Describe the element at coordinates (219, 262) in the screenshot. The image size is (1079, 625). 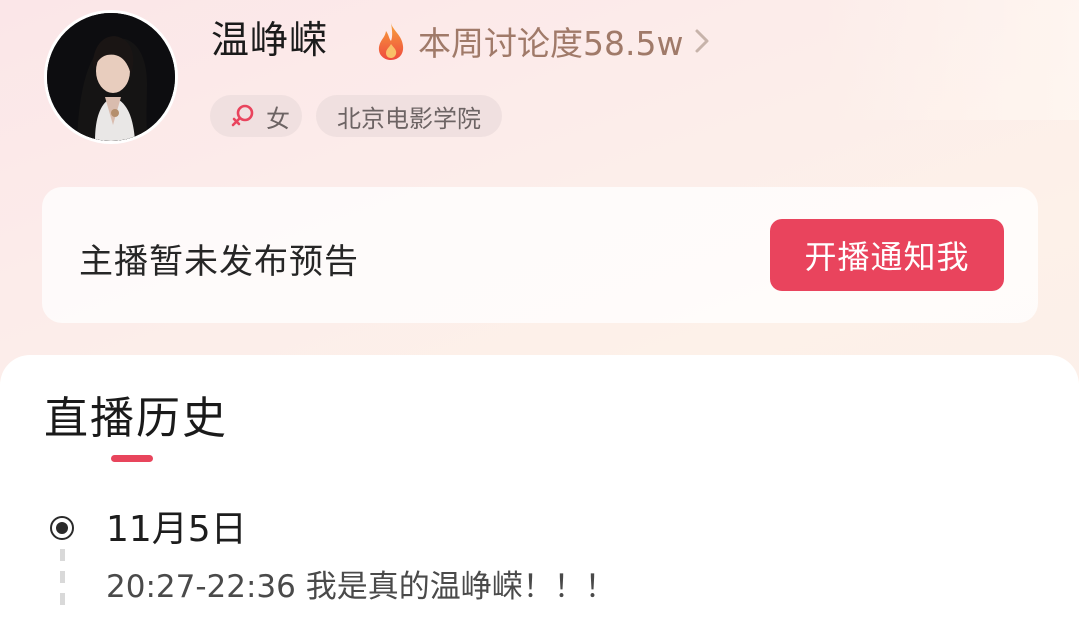
I see `no-schedule-text: 主播暂未发布预告` at that location.